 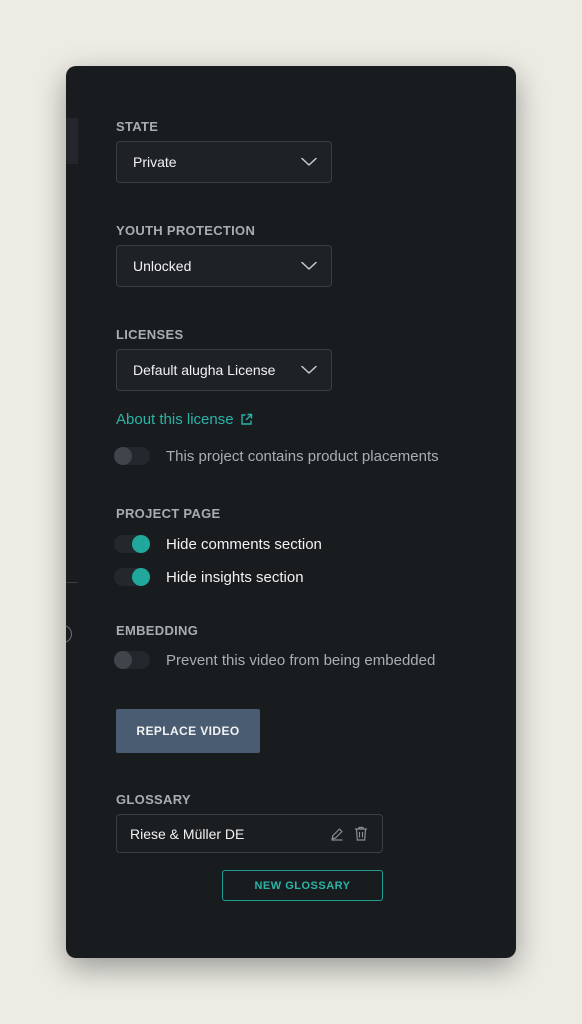 I want to click on licenses-select: Default alugha License, so click(x=224, y=370).